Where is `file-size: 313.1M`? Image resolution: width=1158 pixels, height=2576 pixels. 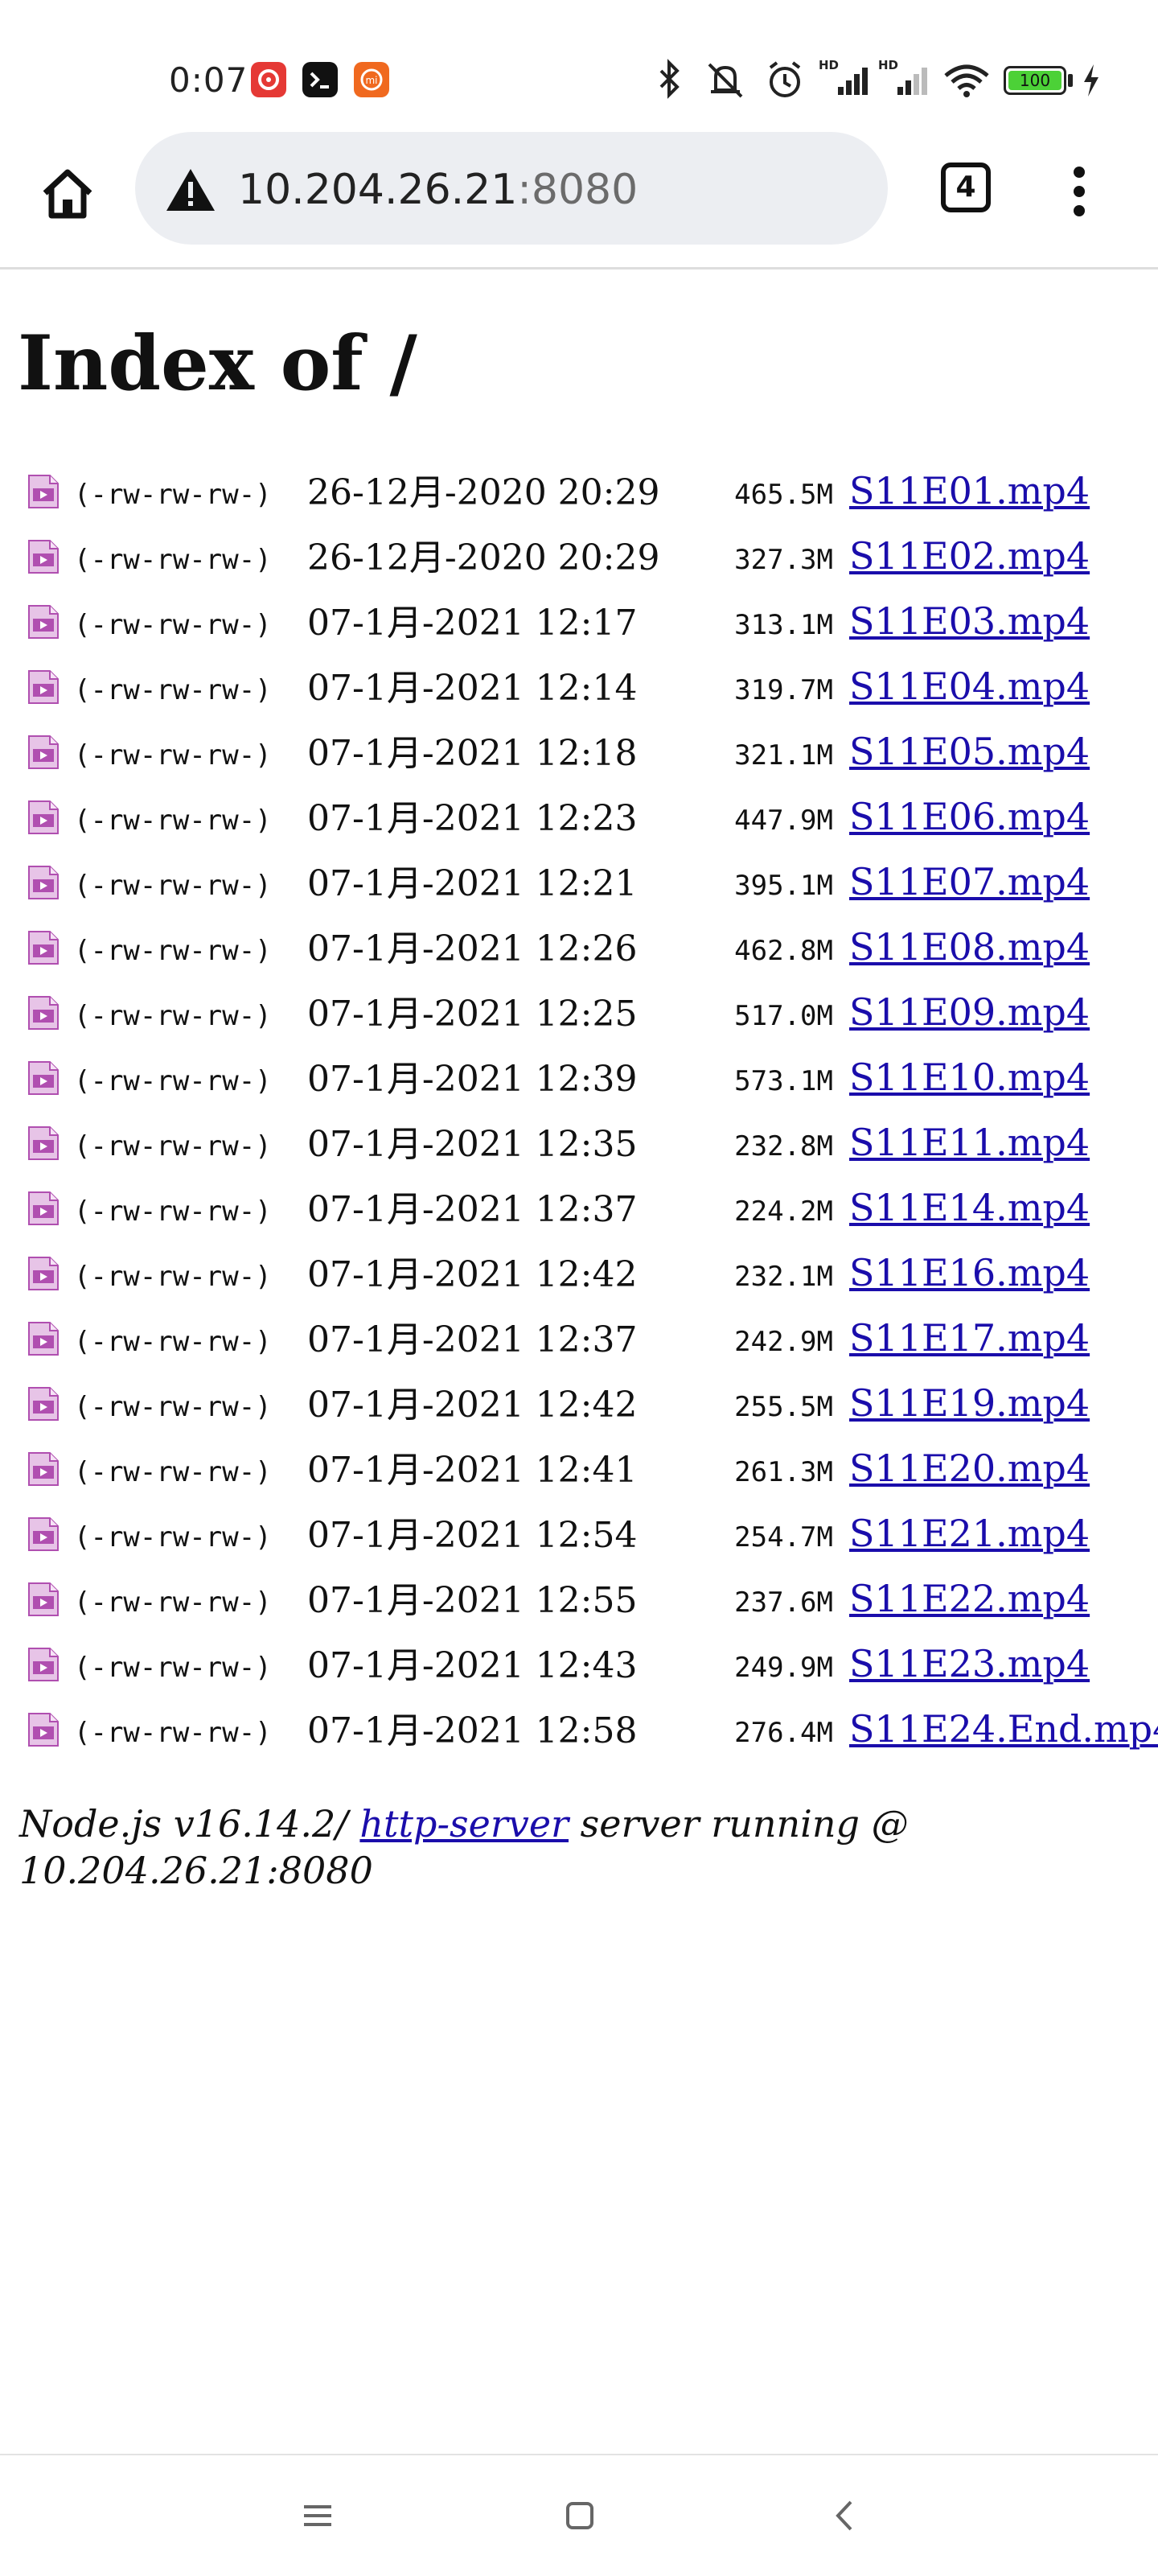 file-size: 313.1M is located at coordinates (783, 625).